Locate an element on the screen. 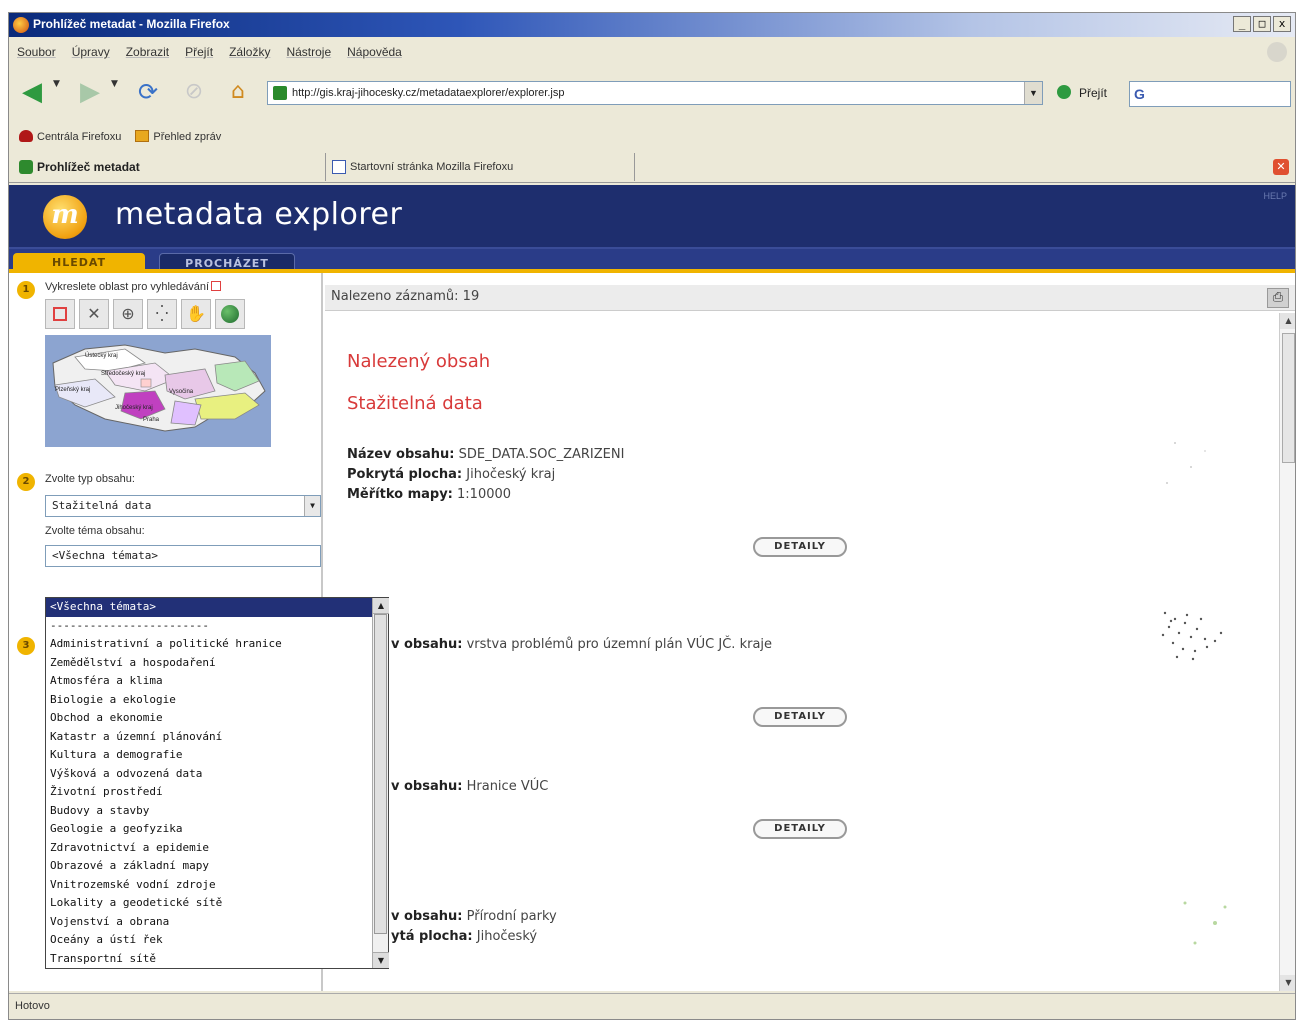 Image resolution: width=1298 pixels, height=1025 pixels. theme-option: <Všechna témata> is located at coordinates (217, 607).